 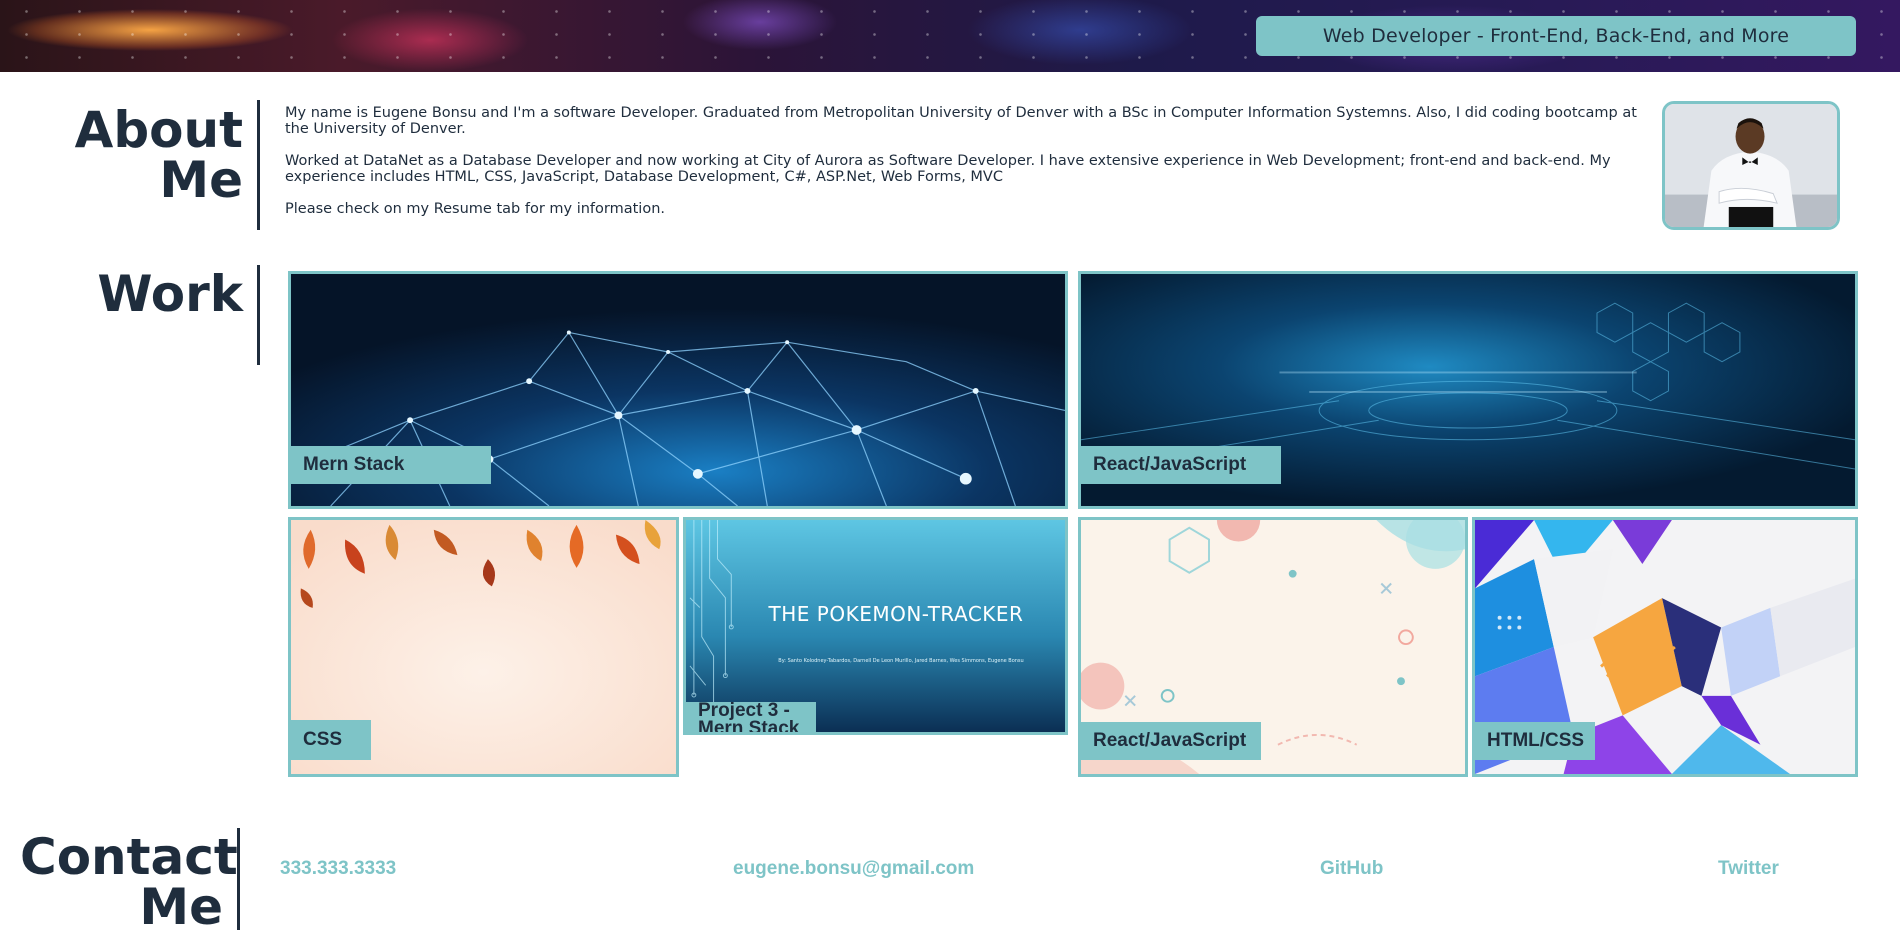 I want to click on card-label: HTML/CSS, so click(x=1535, y=741).